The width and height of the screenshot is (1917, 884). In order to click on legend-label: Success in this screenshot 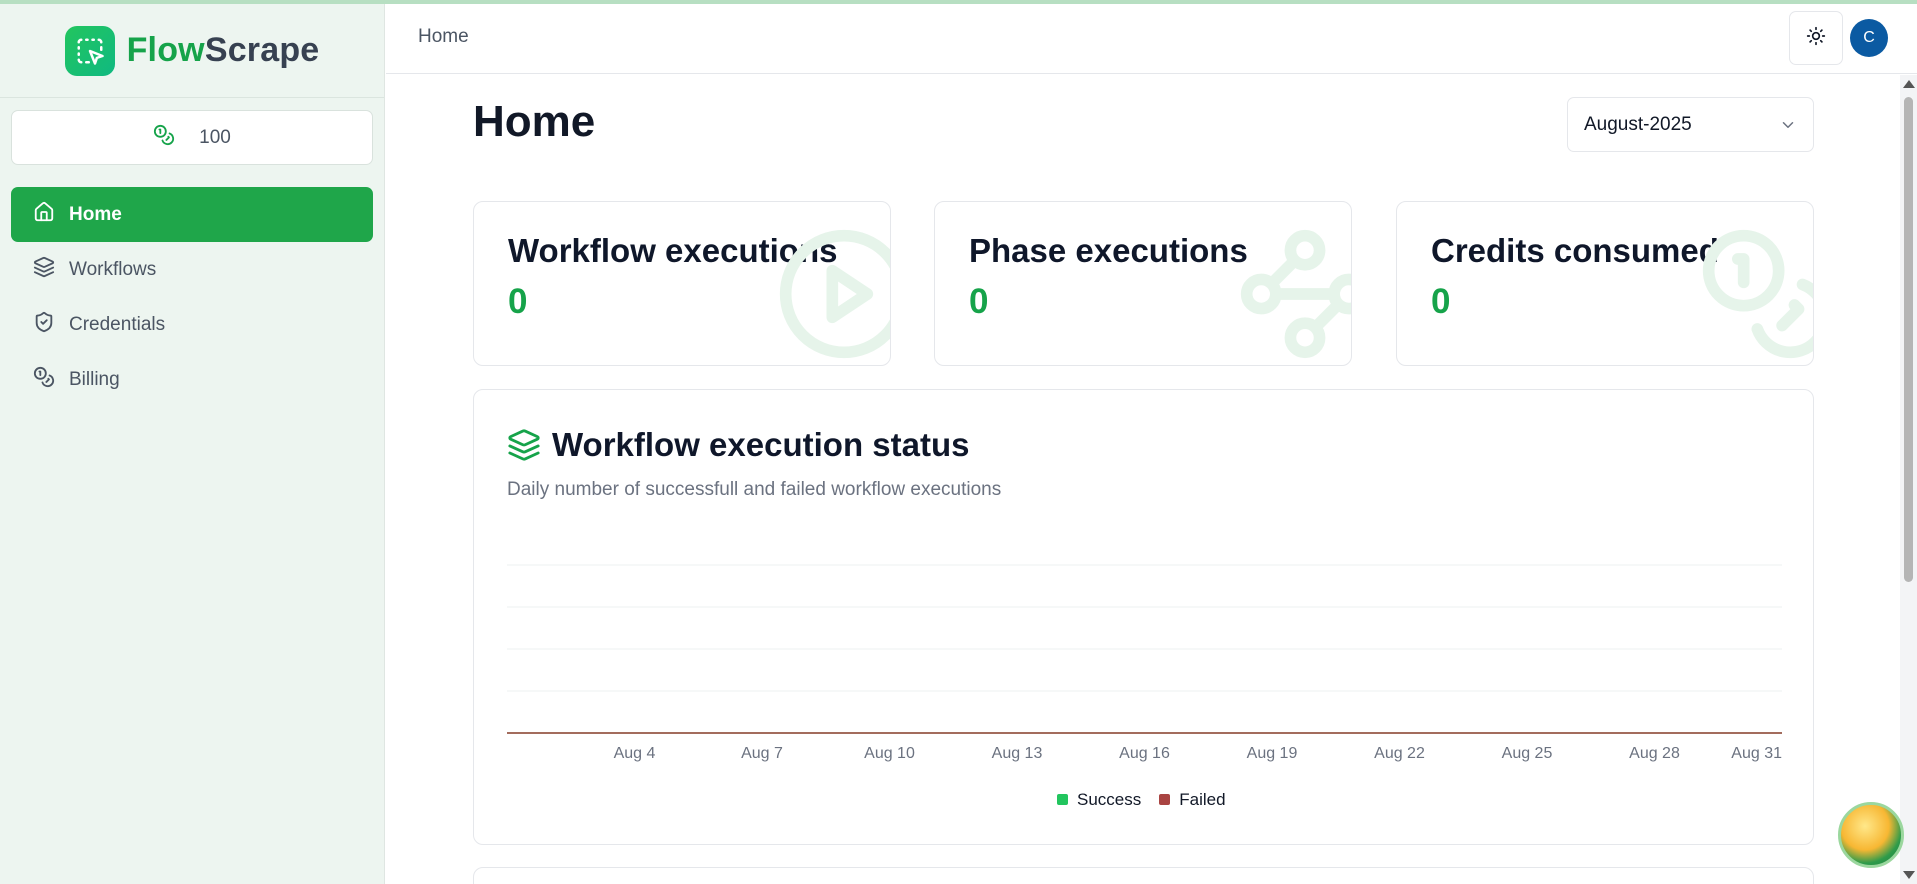, I will do `click(1109, 799)`.